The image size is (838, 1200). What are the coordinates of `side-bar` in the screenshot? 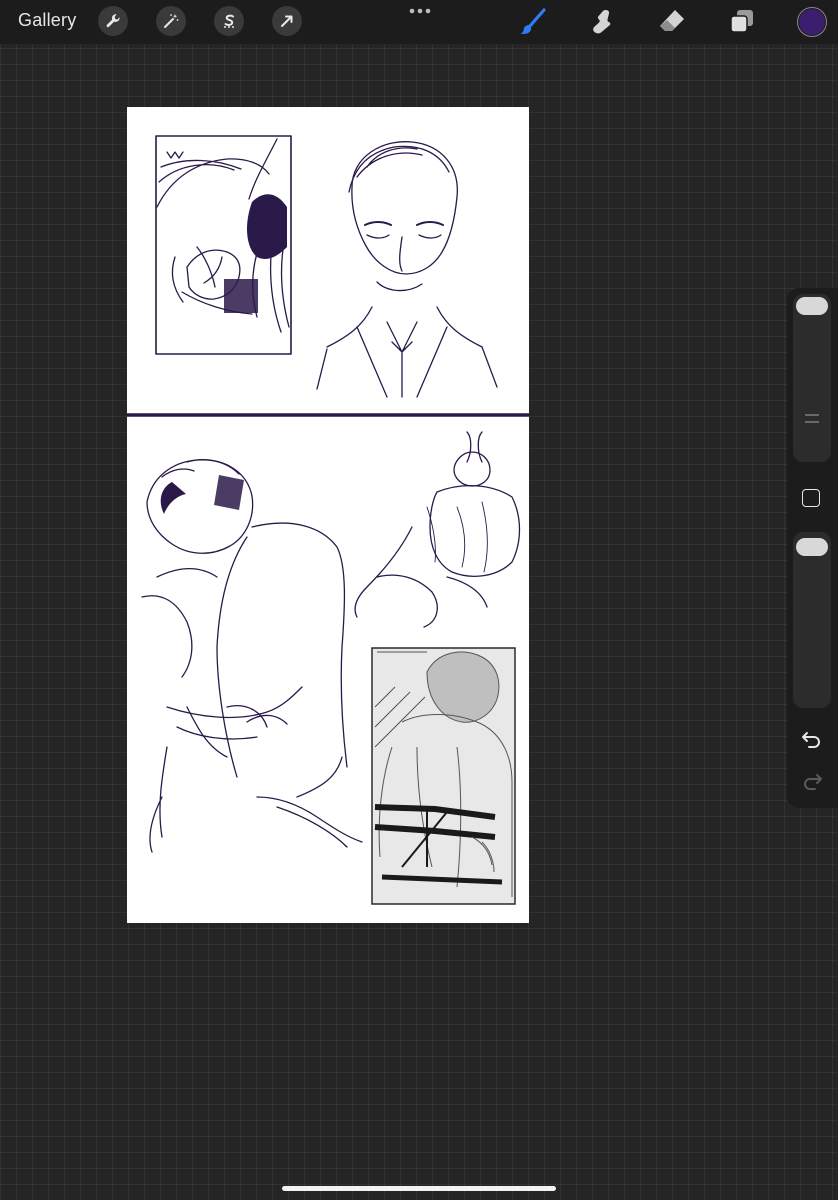 It's located at (812, 548).